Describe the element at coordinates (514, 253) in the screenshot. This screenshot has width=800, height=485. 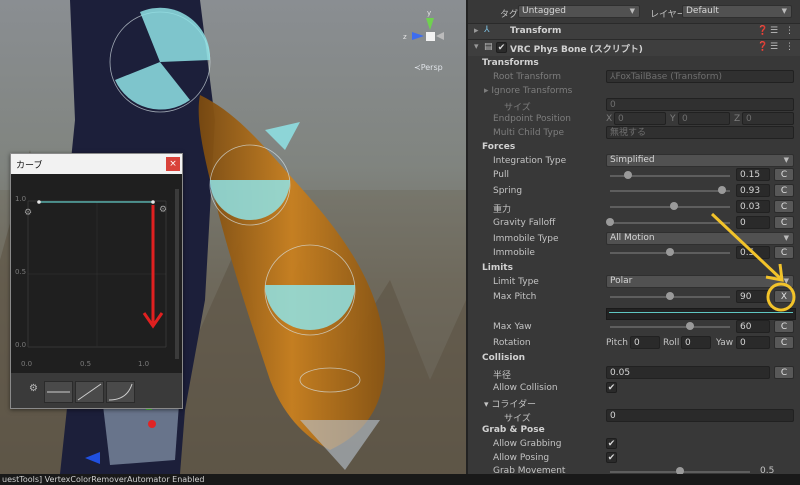
I see `immobile-label: Immobile` at that location.